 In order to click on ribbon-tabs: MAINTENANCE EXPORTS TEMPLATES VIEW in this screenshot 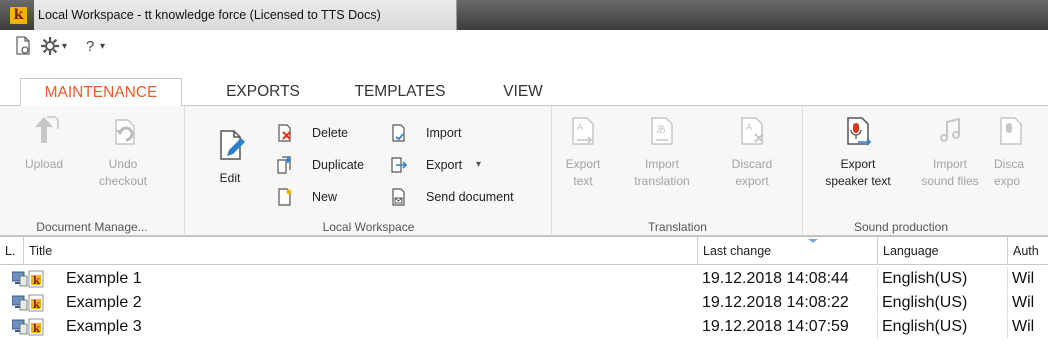, I will do `click(524, 92)`.